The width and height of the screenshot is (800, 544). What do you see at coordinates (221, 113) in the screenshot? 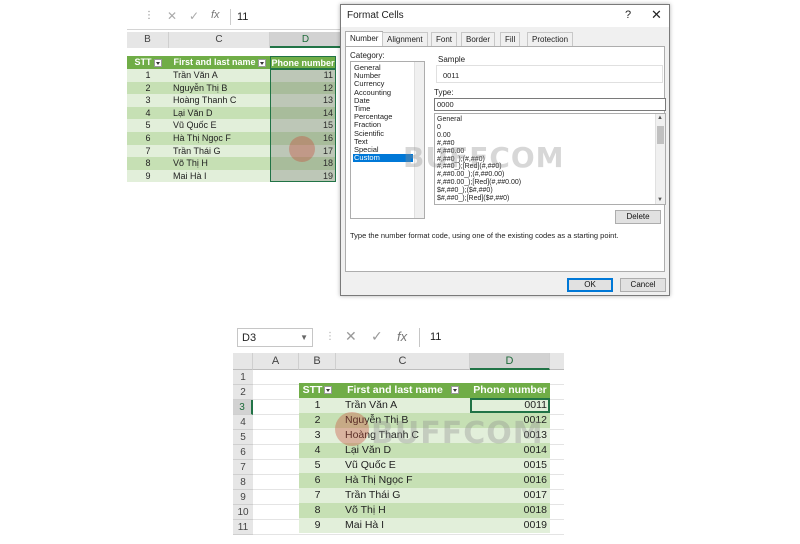
I see `cell-name: Lại Văn D` at bounding box center [221, 113].